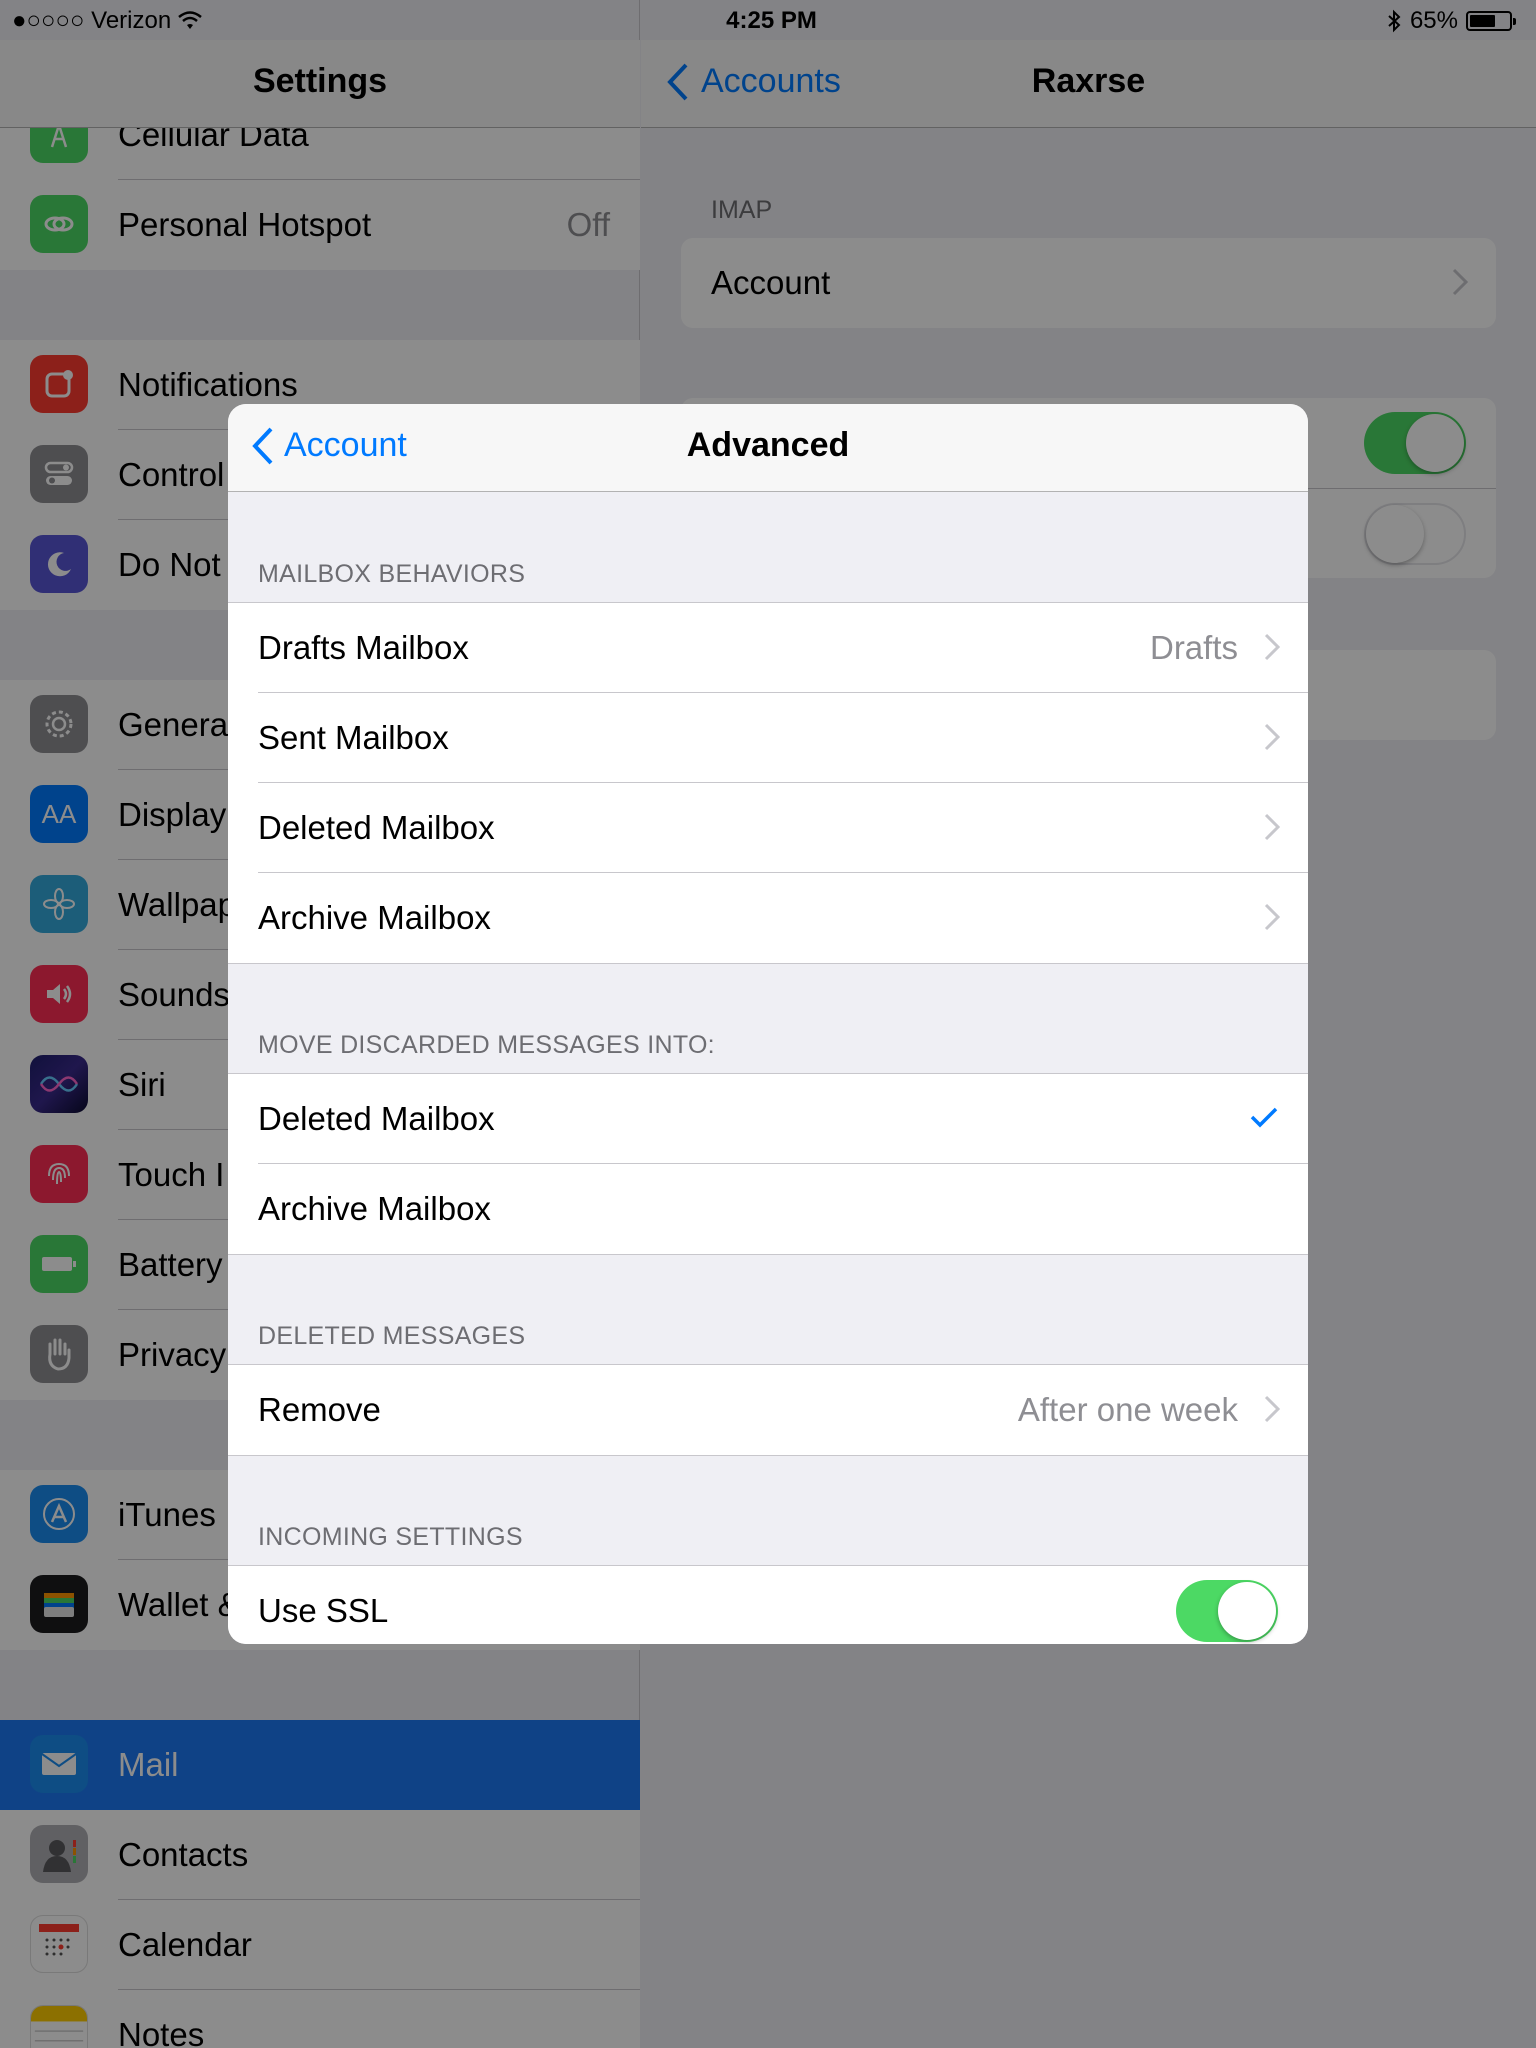 This screenshot has height=2048, width=1536. Describe the element at coordinates (1127, 1409) in the screenshot. I see `row-value: After one week` at that location.